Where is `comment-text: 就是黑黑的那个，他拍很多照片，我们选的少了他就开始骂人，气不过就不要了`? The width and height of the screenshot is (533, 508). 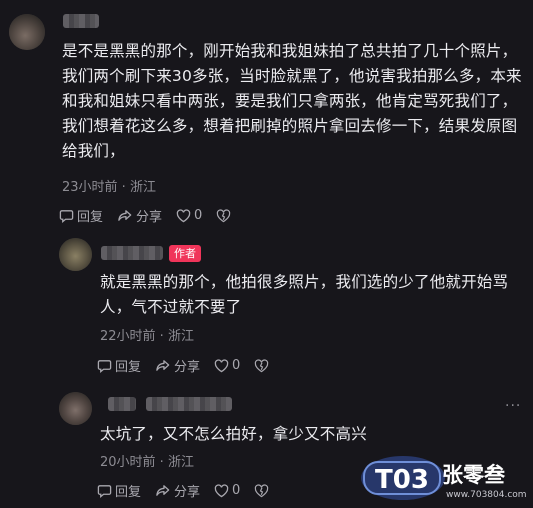
comment-text: 就是黑黑的那个，他拍很多照片，我们选的少了他就开始骂人，气不过就不要了 is located at coordinates (304, 294).